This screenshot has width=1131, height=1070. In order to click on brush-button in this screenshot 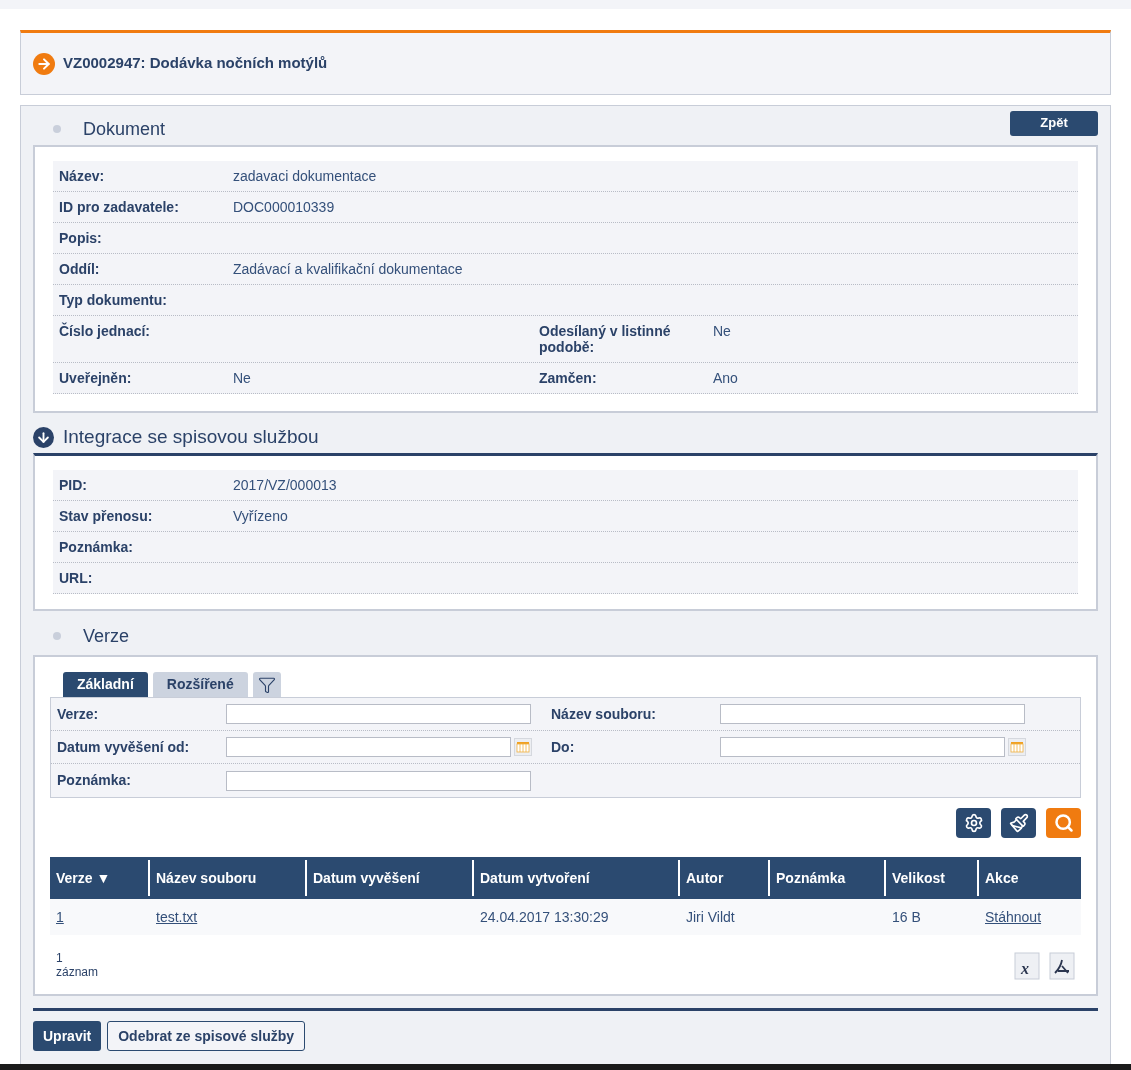, I will do `click(1018, 823)`.